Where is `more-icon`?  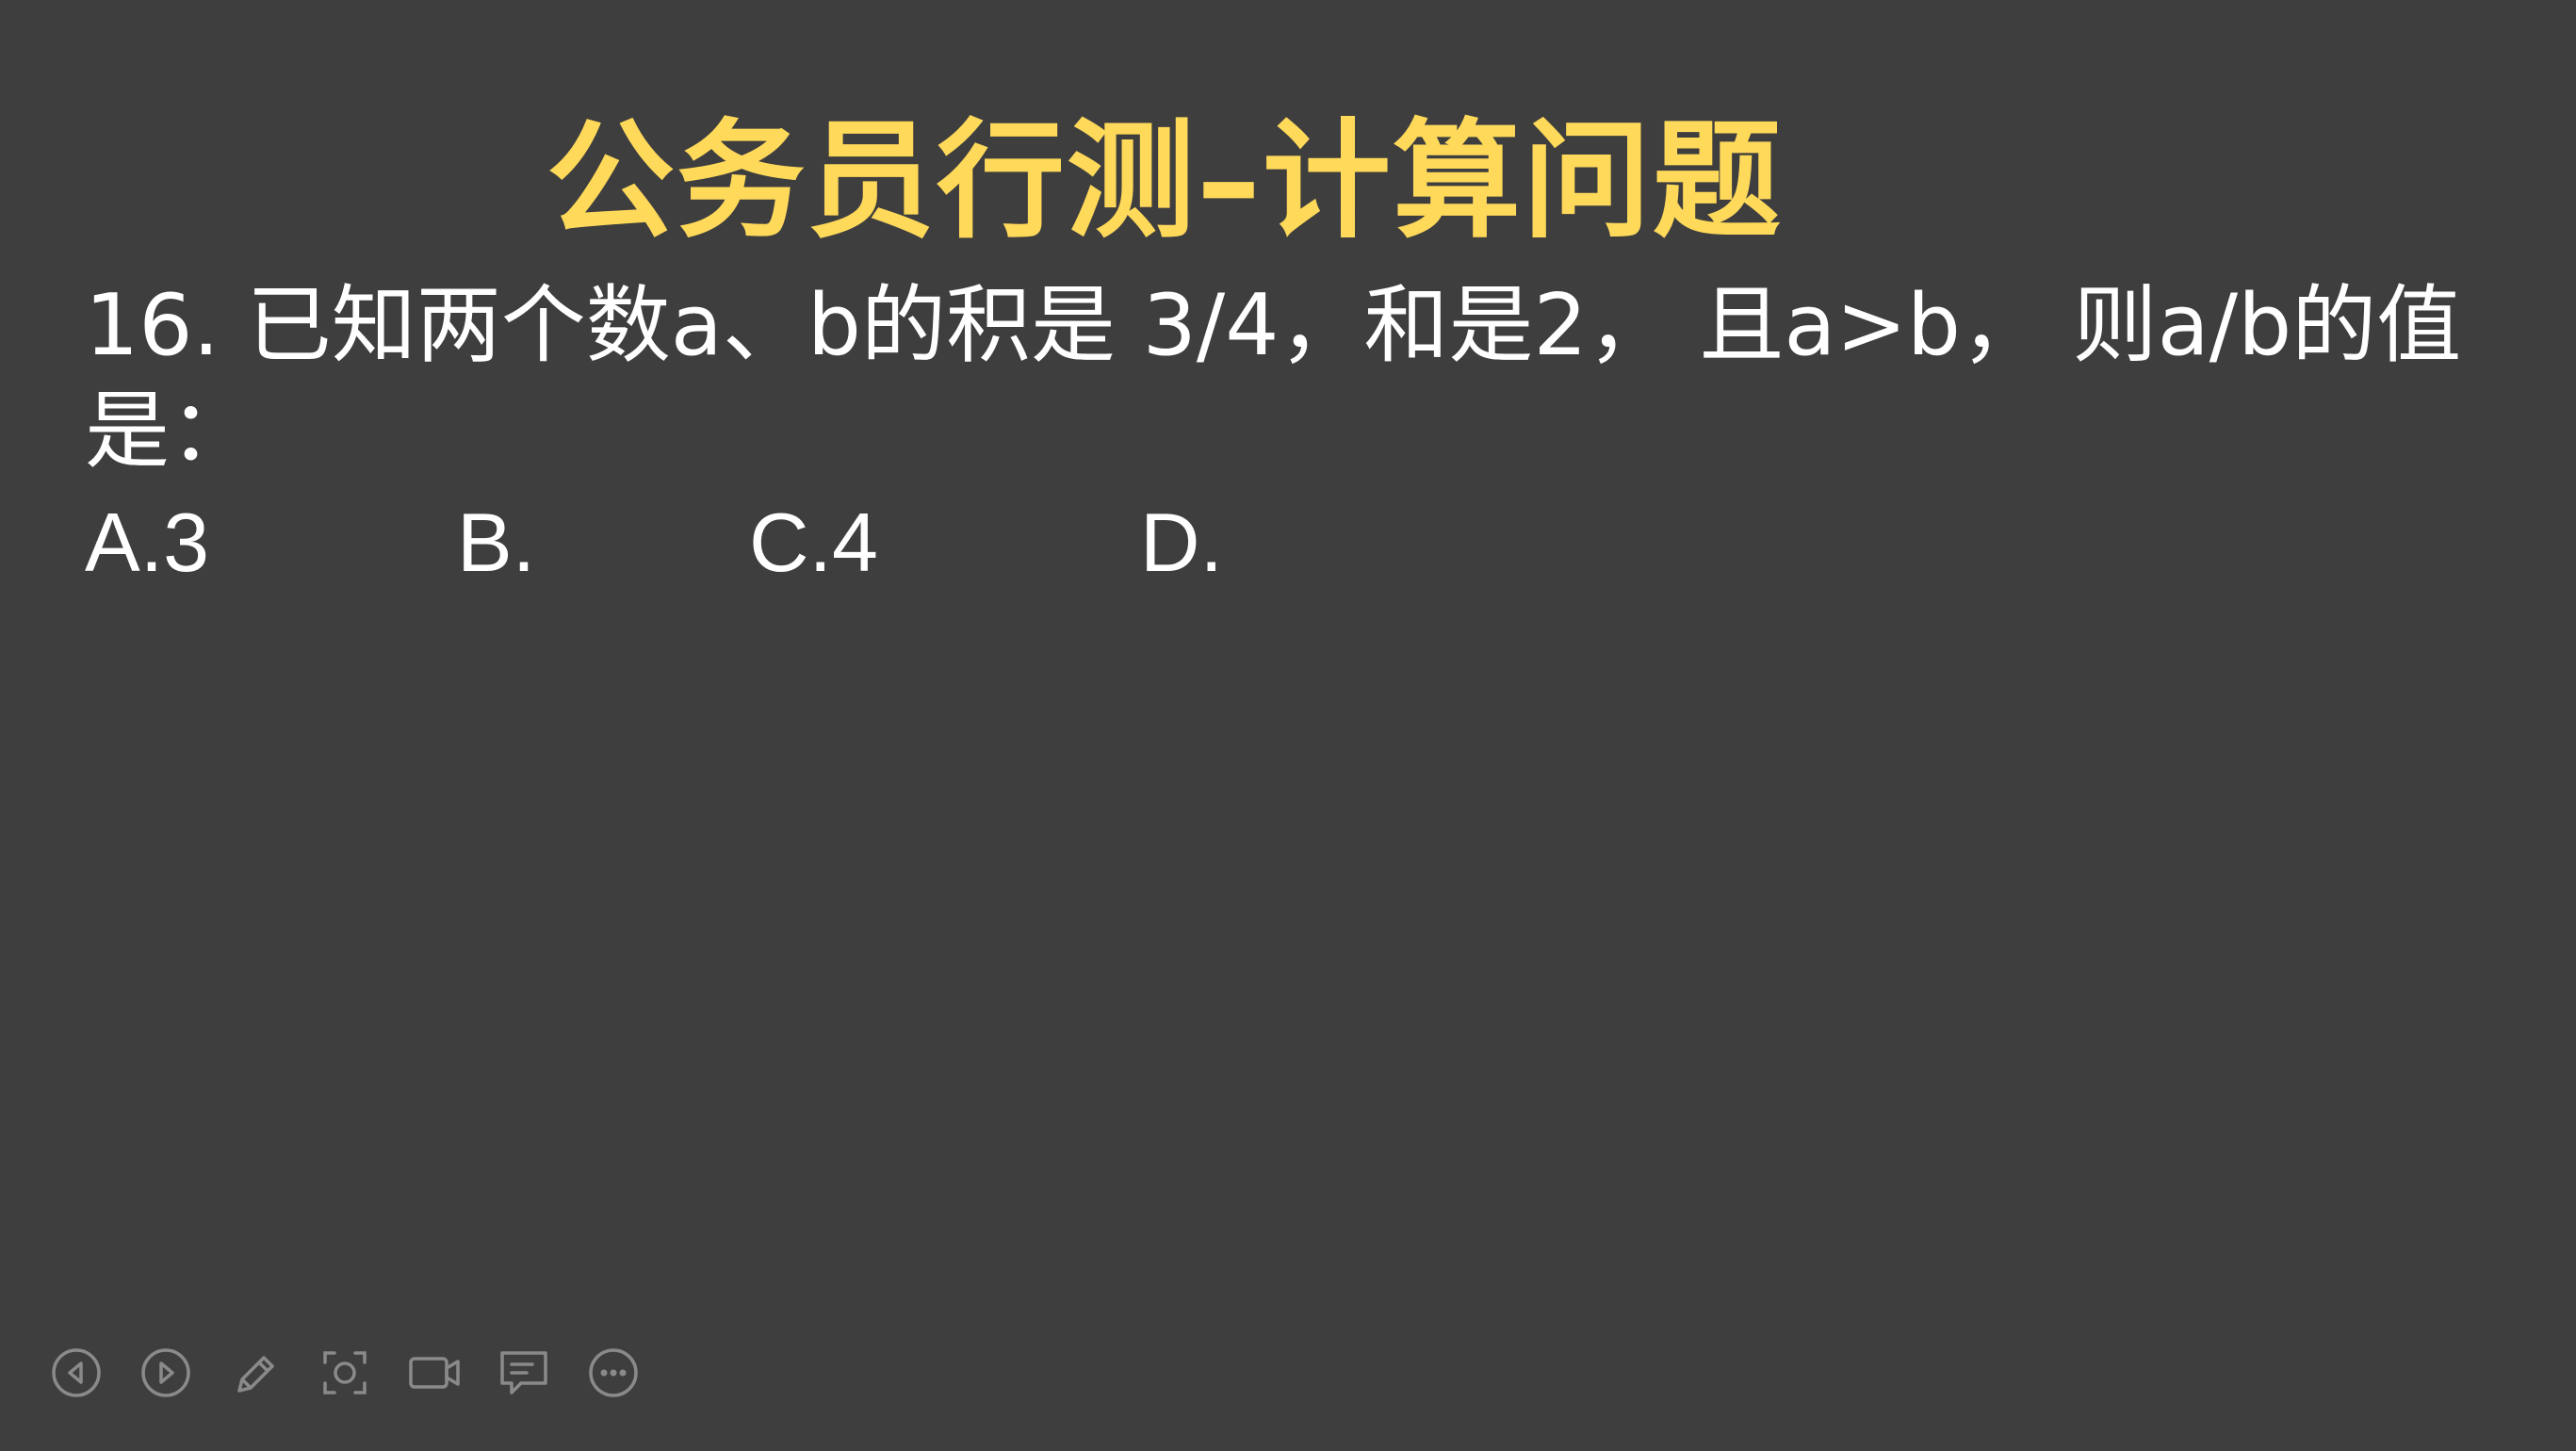 more-icon is located at coordinates (613, 1372).